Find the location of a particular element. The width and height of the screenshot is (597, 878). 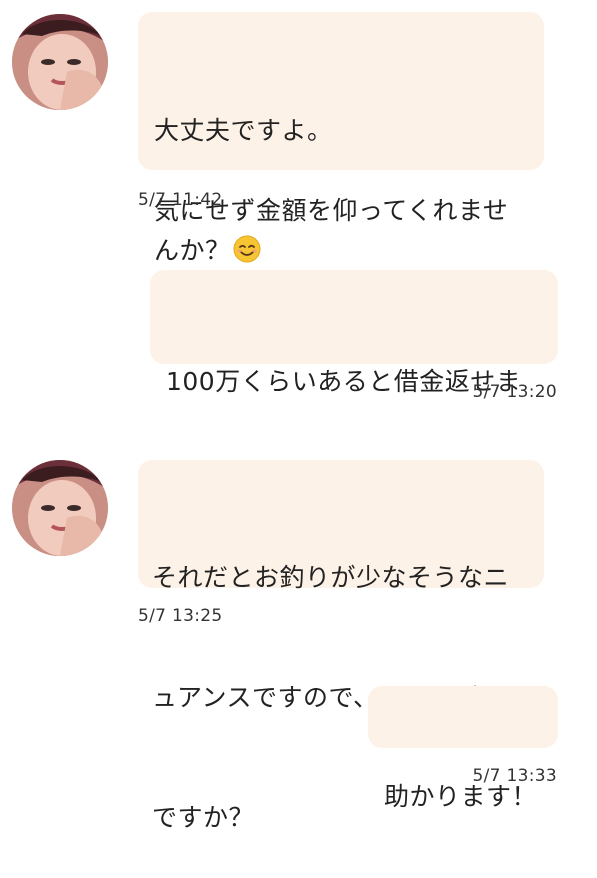

message-line: んか？ is located at coordinates (341, 251).